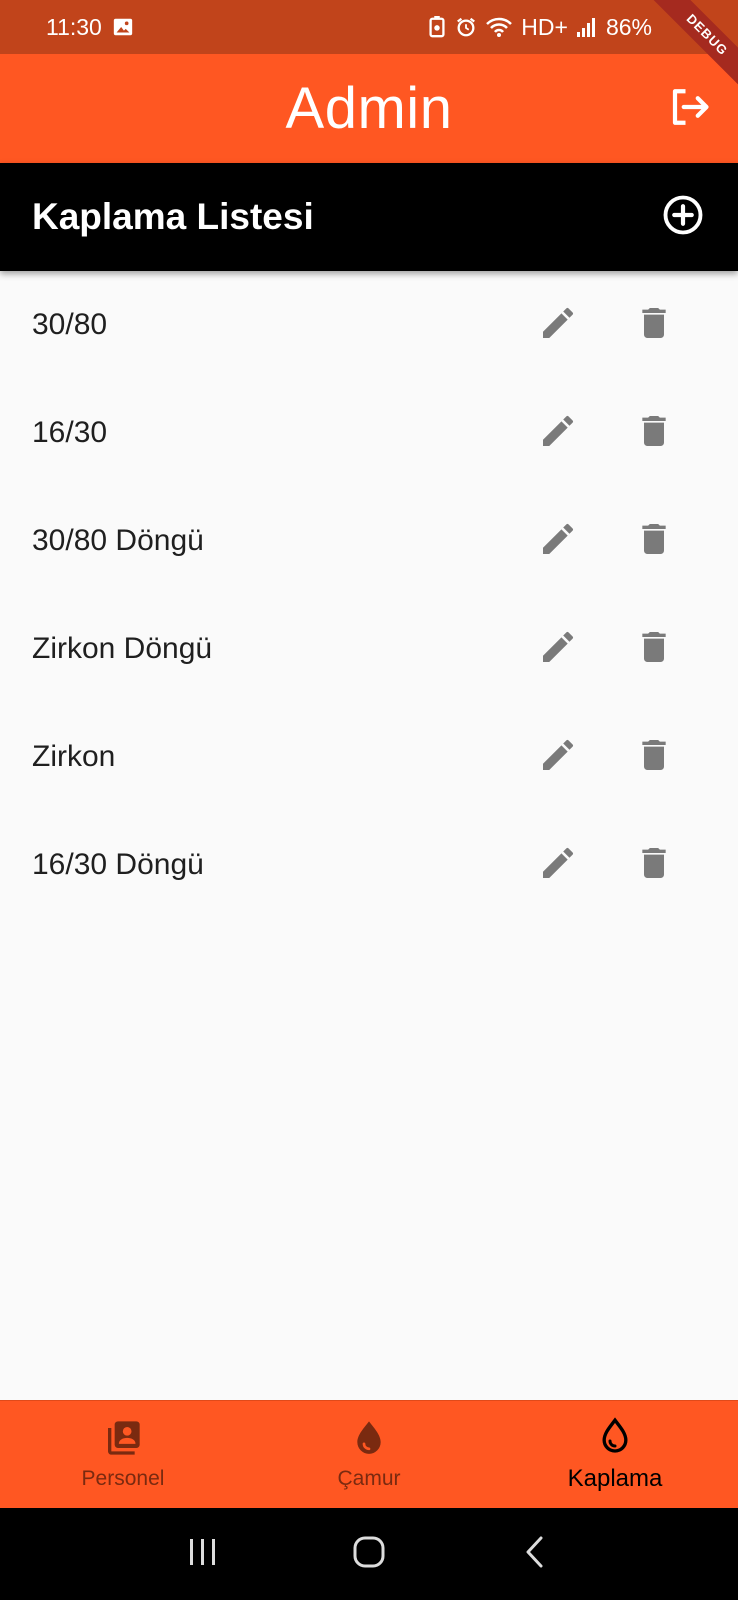  I want to click on item-label: 30/80, so click(70, 324).